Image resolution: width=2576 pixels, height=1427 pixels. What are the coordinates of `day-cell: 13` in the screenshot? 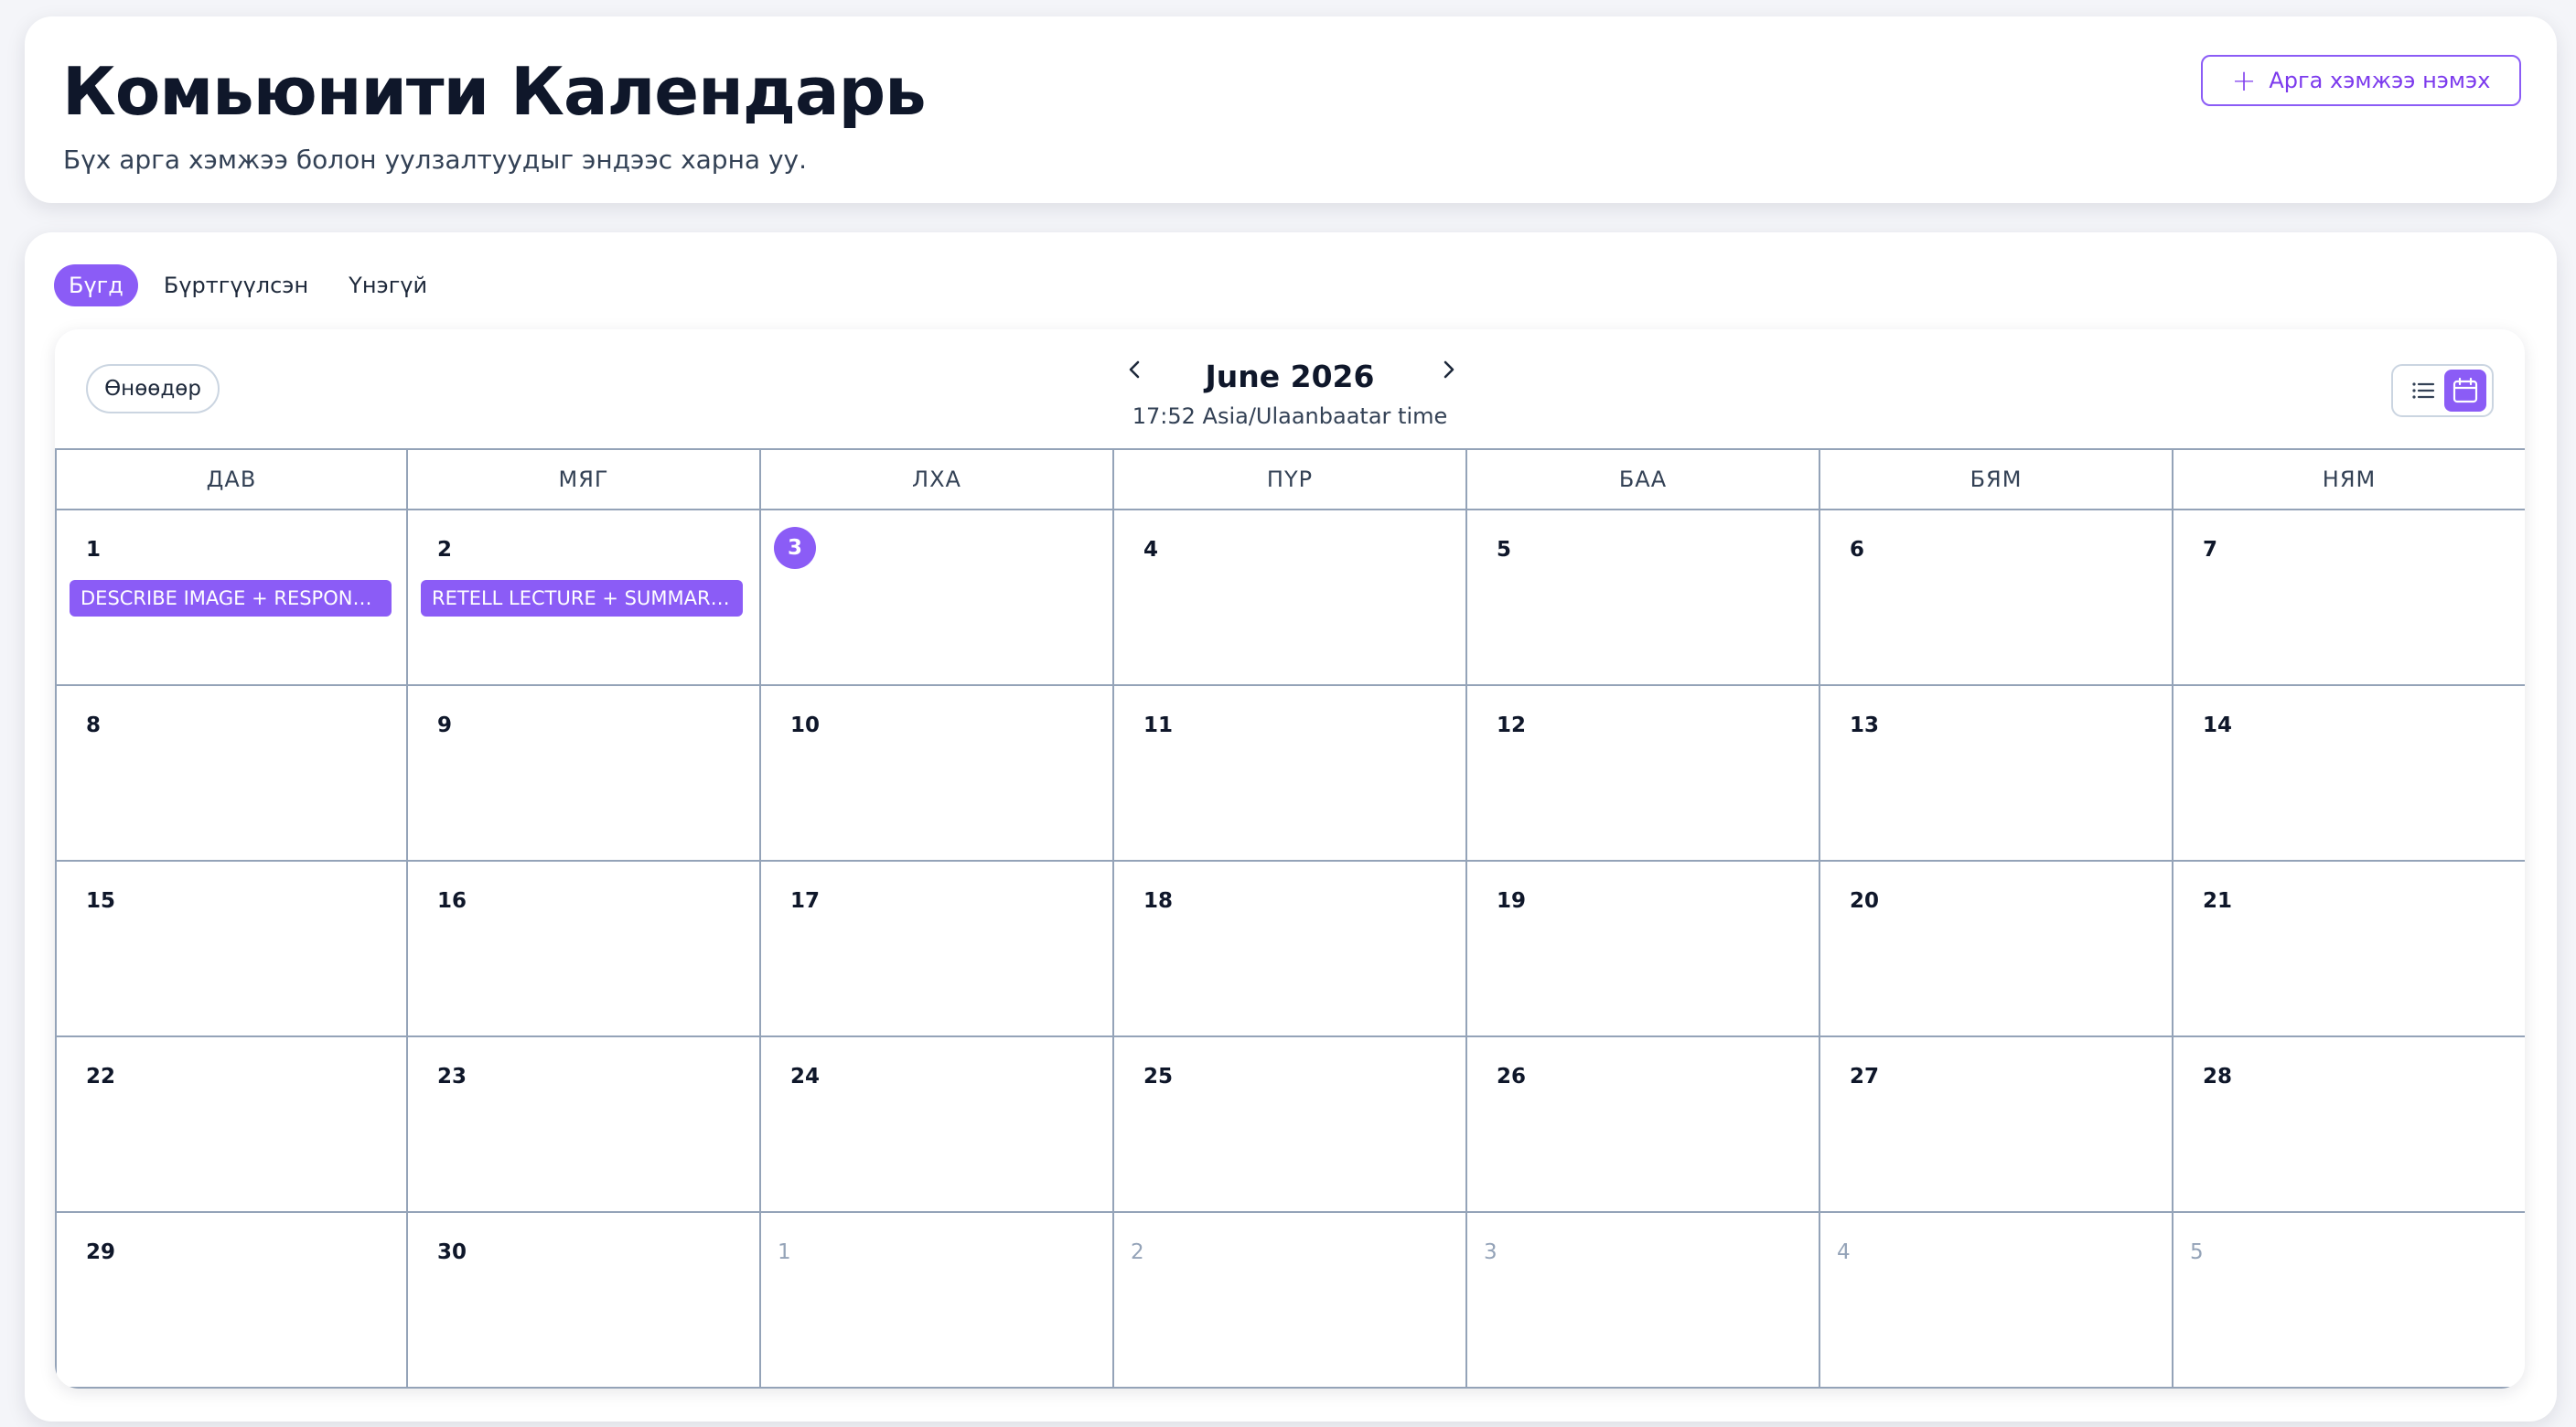 It's located at (1997, 774).